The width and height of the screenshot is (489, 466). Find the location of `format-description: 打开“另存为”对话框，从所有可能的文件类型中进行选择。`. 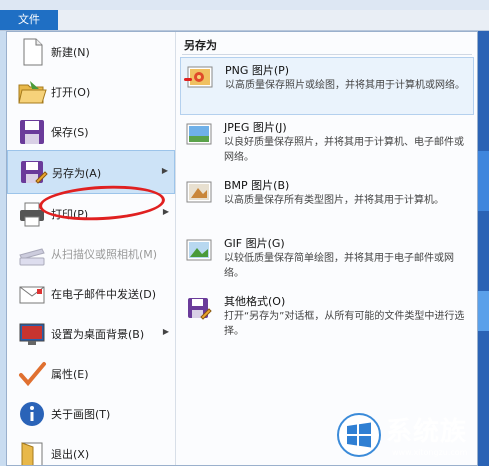

format-description: 打开“另存为”对话框，从所有可能的文件类型中进行选择。 is located at coordinates (344, 324).